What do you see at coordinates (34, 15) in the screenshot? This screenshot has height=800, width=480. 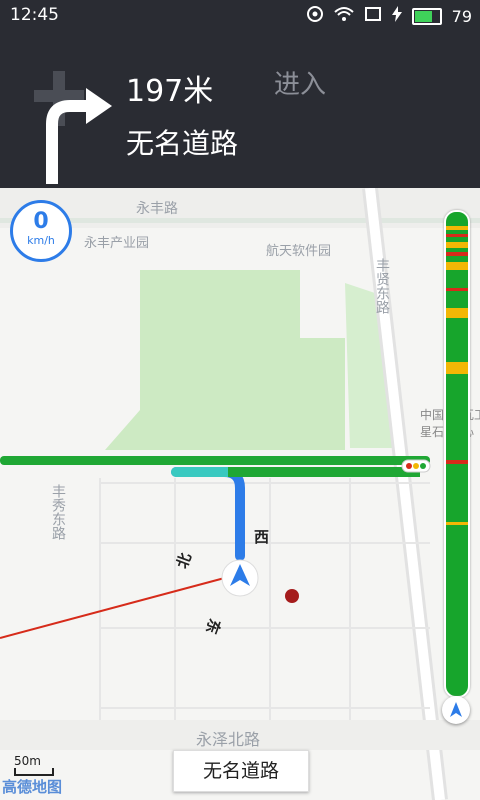 I see `status-time: 12:45` at bounding box center [34, 15].